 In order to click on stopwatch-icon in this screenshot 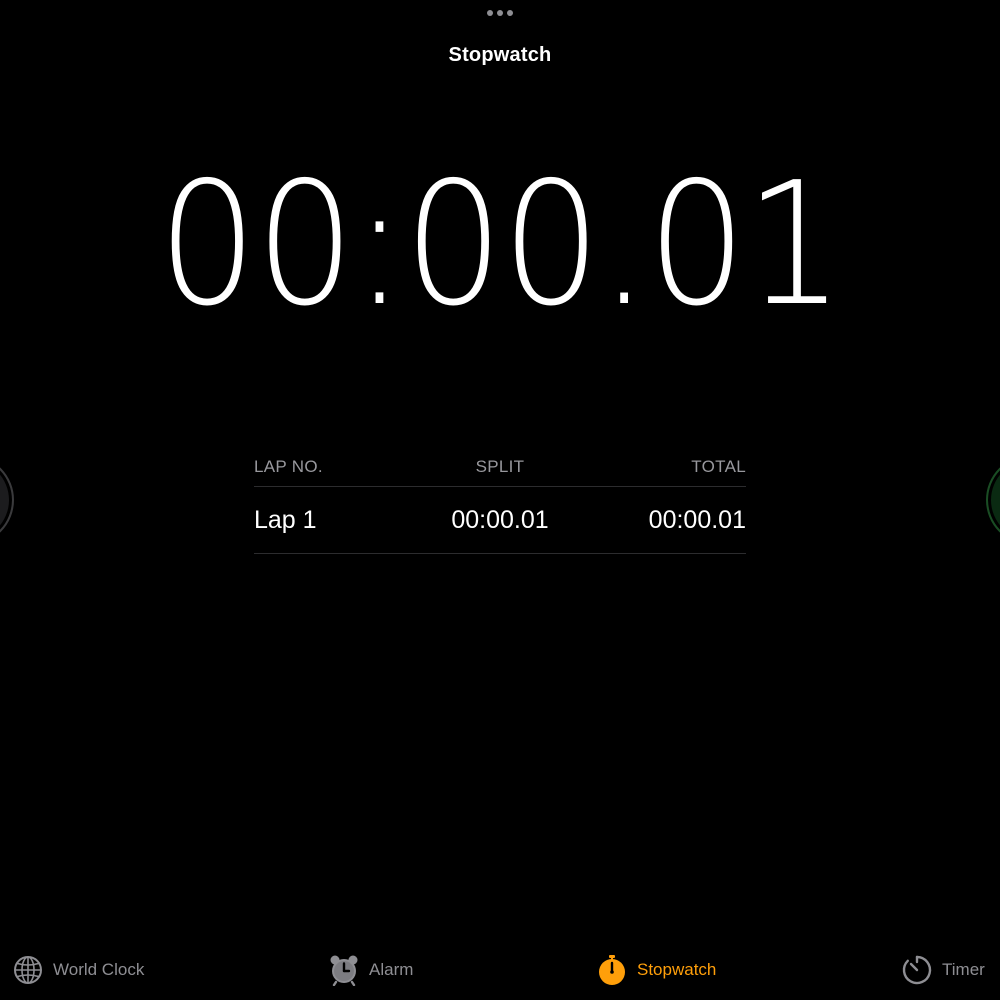, I will do `click(612, 970)`.